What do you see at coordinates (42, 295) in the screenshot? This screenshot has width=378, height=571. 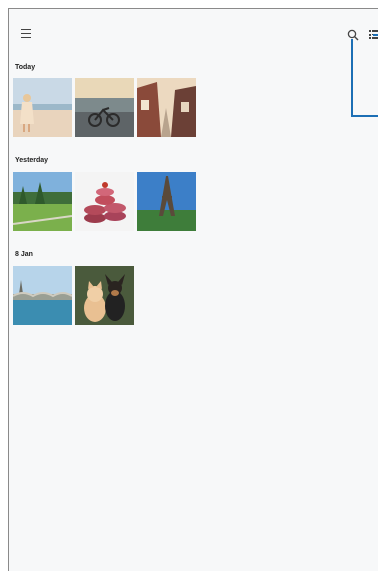 I see `photo-river-bridge` at bounding box center [42, 295].